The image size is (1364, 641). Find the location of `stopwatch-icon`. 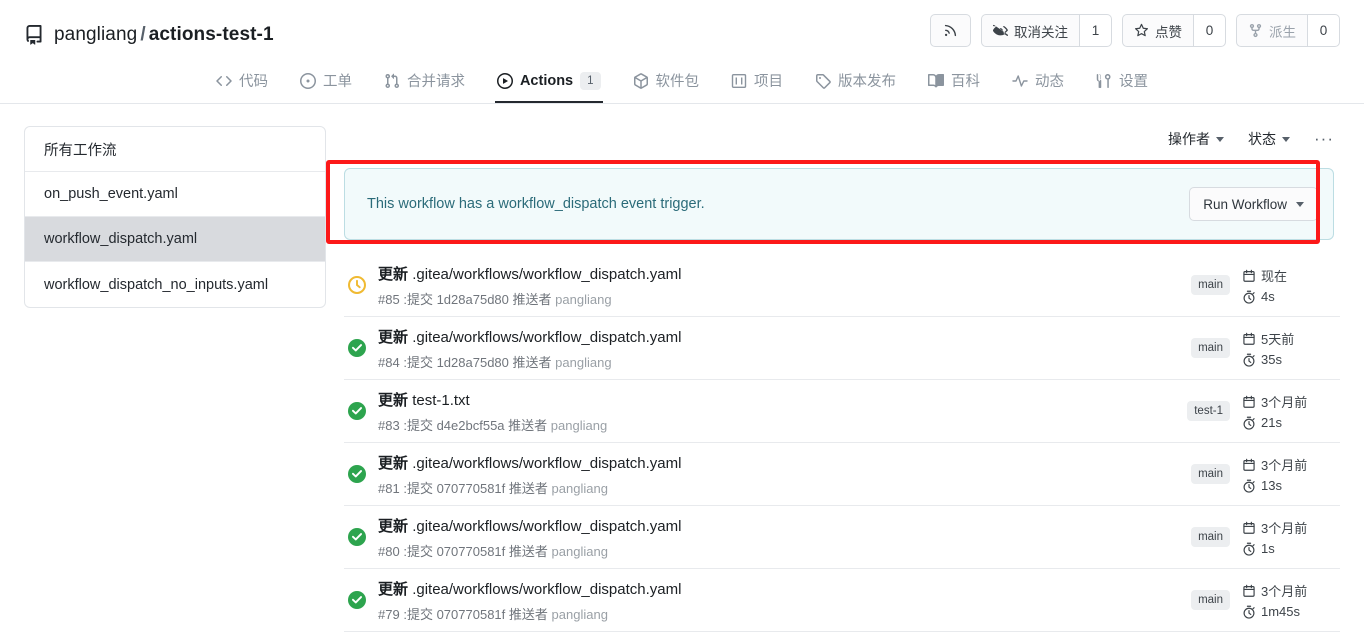

stopwatch-icon is located at coordinates (1249, 423).